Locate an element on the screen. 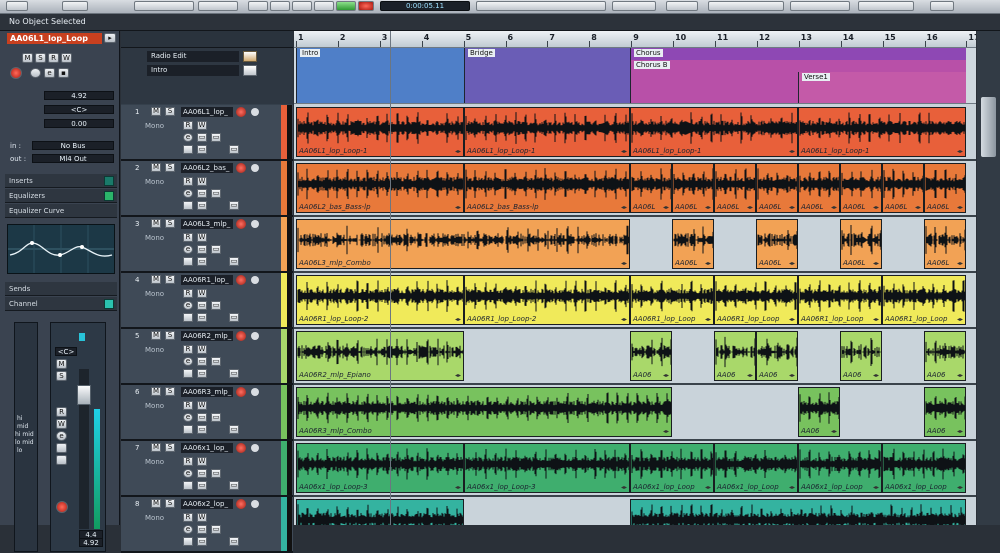 Image resolution: width=1000 pixels, height=553 pixels. stop-button is located at coordinates (302, 6).